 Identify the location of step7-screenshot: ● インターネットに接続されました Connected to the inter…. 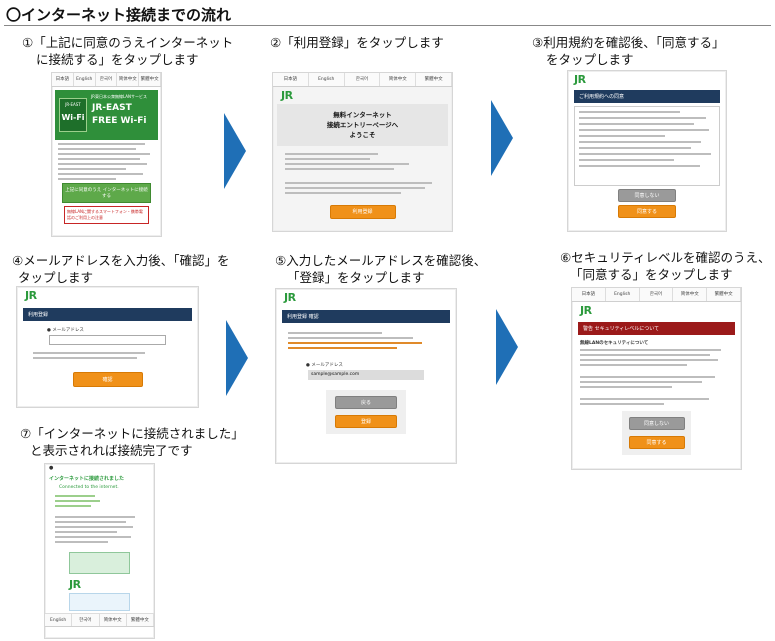
(99, 551).